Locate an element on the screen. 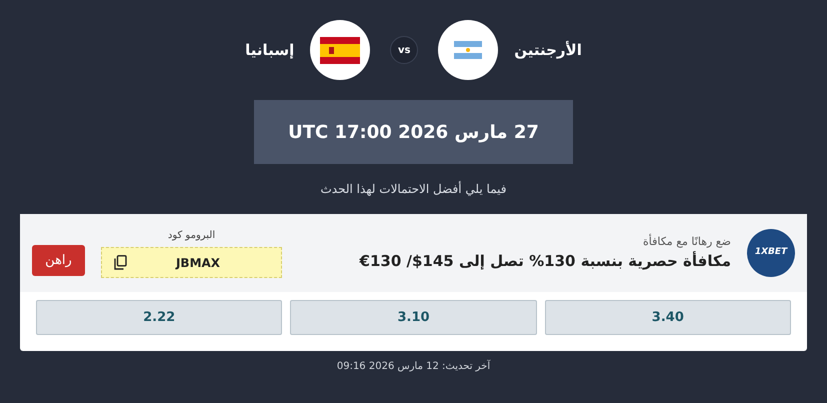 The height and width of the screenshot is (403, 827). promo-label: البرومو كود is located at coordinates (192, 236).